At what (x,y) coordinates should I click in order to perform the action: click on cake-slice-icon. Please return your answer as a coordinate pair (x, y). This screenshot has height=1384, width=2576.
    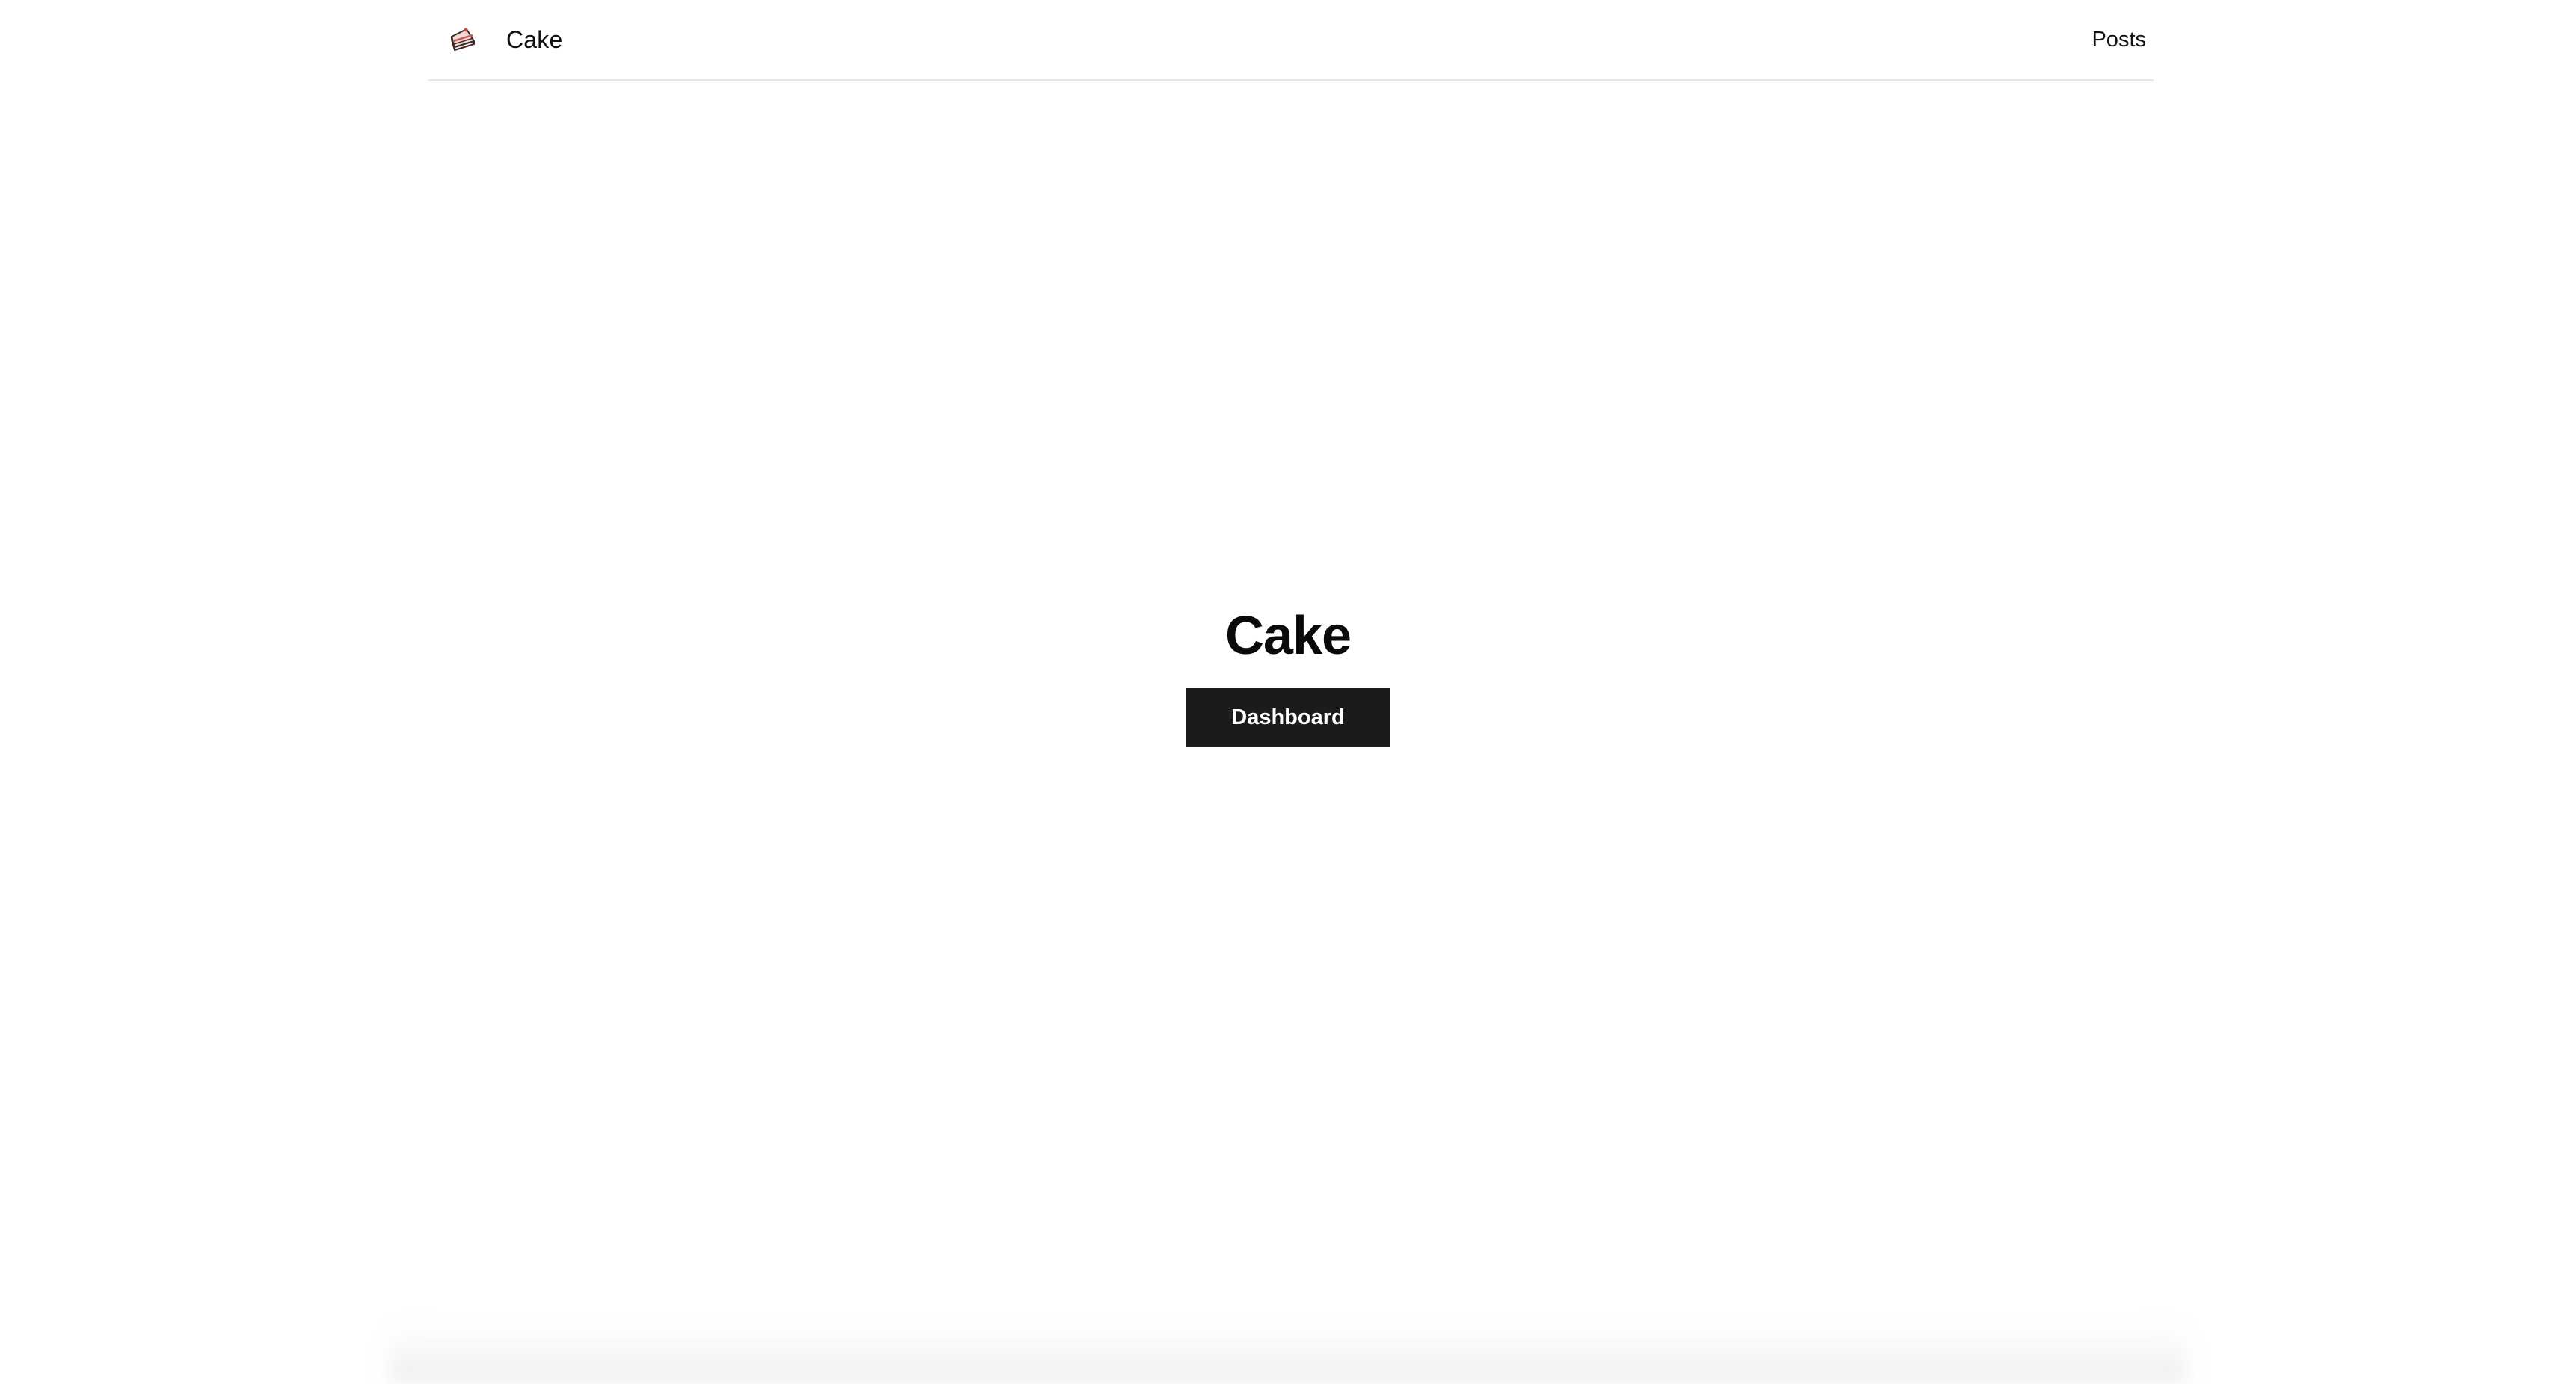
    Looking at the image, I should click on (463, 40).